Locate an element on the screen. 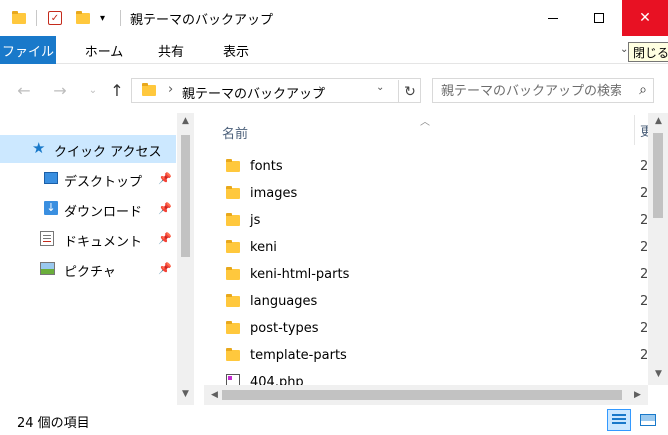 The height and width of the screenshot is (435, 668). refresh-button: ↻ is located at coordinates (409, 91).